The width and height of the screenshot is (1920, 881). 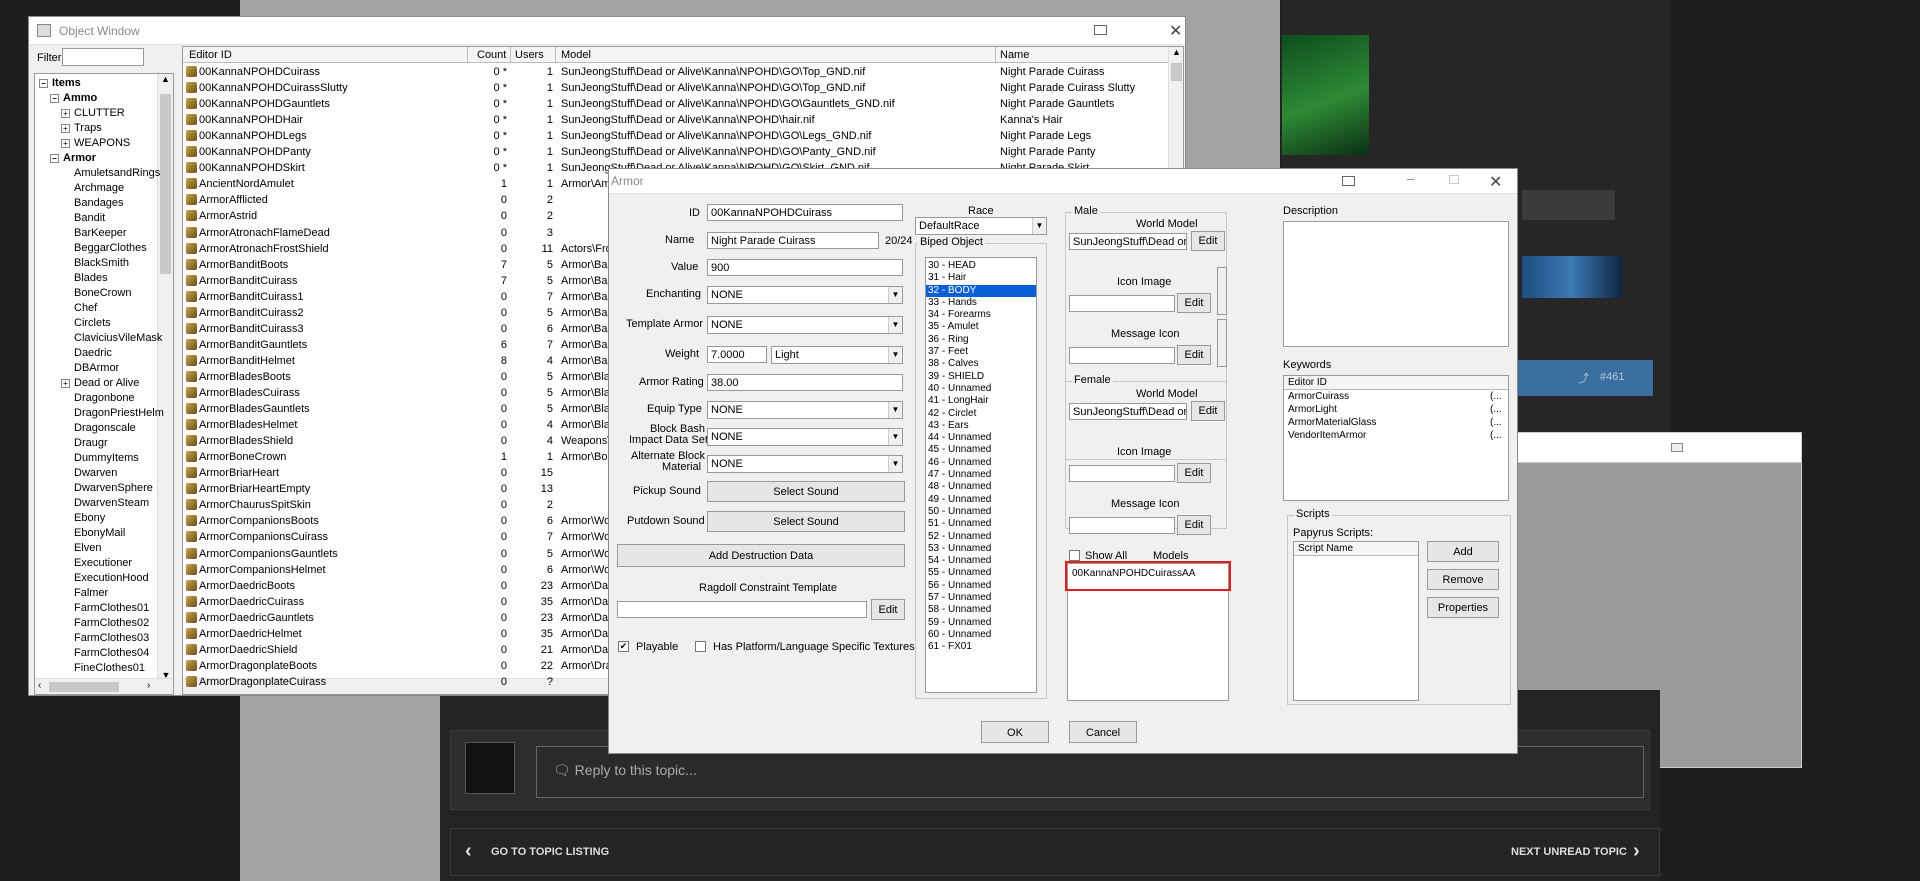 I want to click on tree-scrollbar: ▲ ▼, so click(x=165, y=377).